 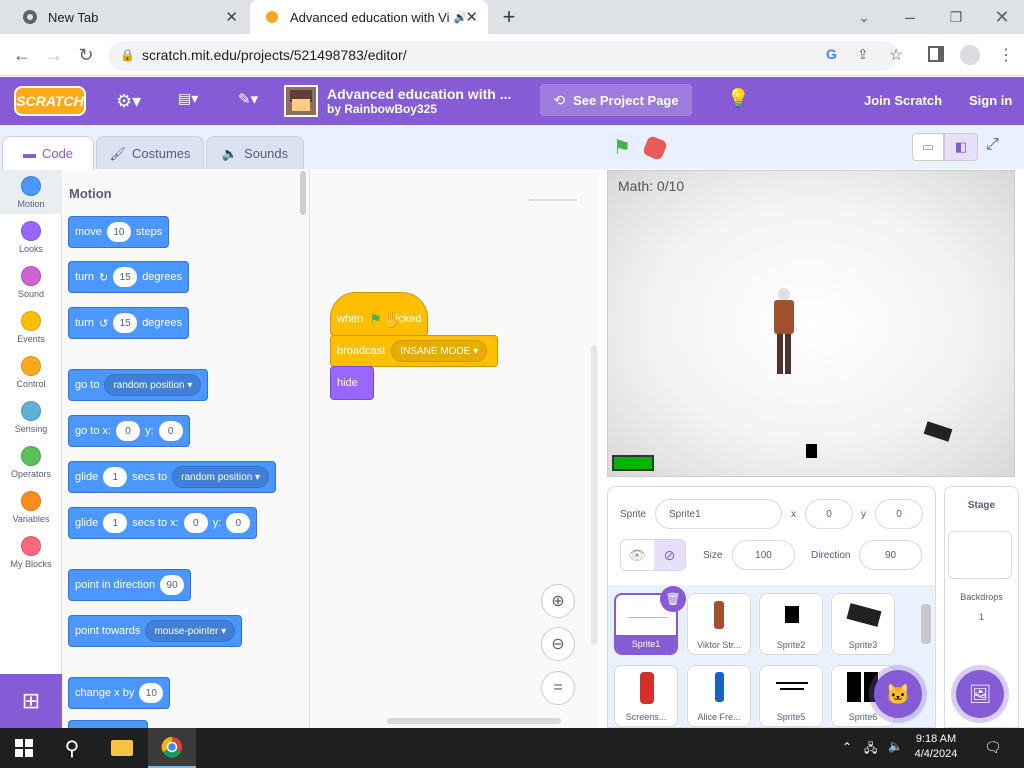 I want to click on tab-sounds: 🔈 Sounds, so click(x=255, y=153).